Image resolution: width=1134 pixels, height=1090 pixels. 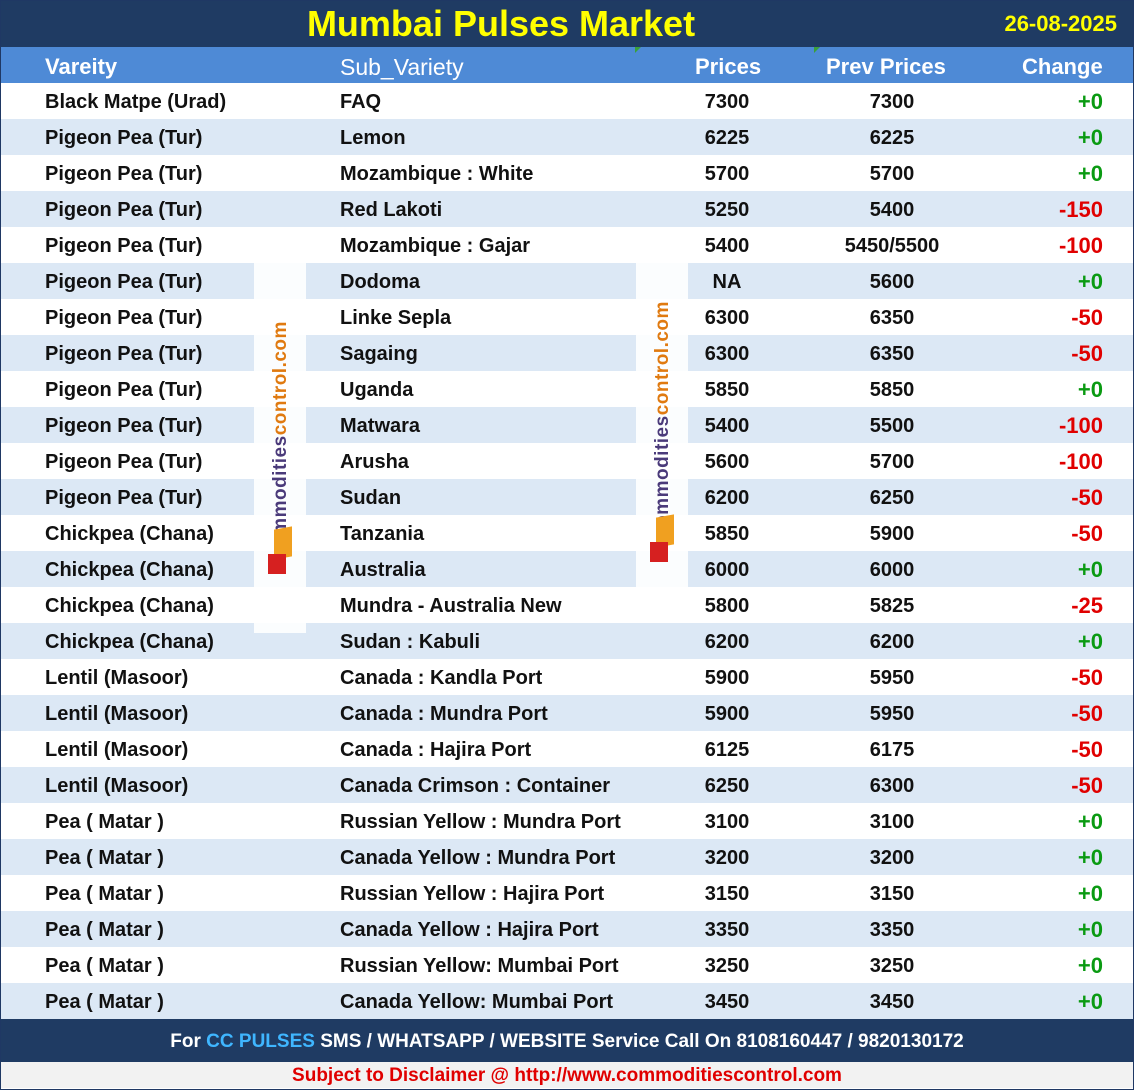 I want to click on table-row: Black Matpe (Urad) FAQ 7300 7300 +0, so click(x=567, y=101).